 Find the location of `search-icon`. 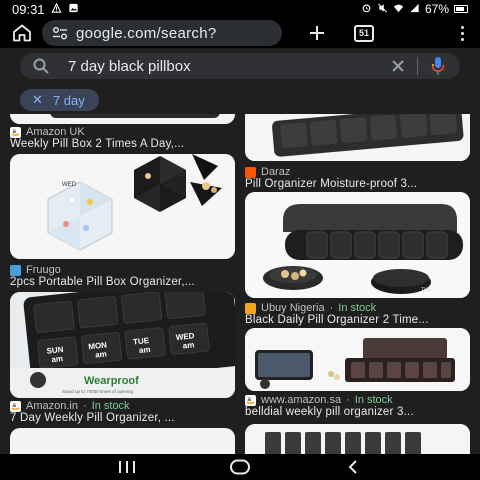

search-icon is located at coordinates (41, 66).